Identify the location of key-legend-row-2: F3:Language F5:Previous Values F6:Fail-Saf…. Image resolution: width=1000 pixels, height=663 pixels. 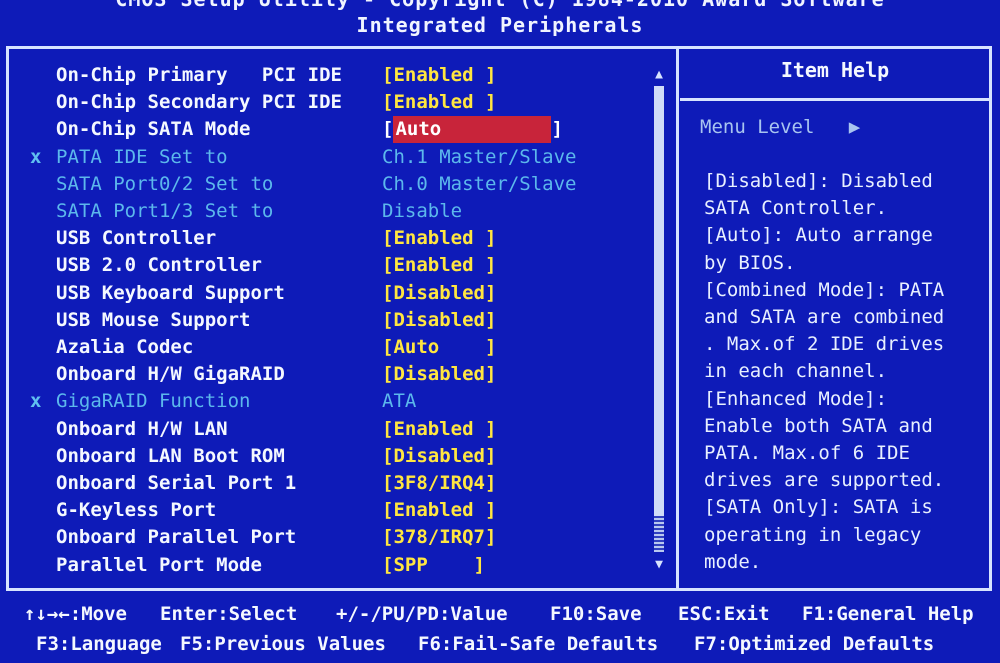
(500, 644).